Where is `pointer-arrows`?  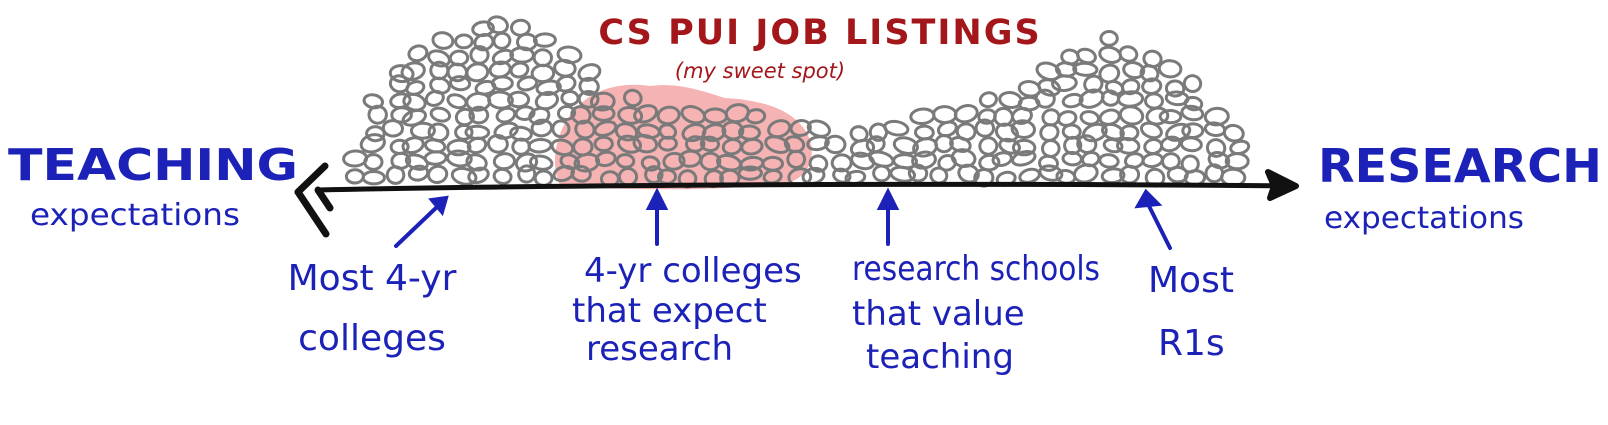
pointer-arrows is located at coordinates (783, 218).